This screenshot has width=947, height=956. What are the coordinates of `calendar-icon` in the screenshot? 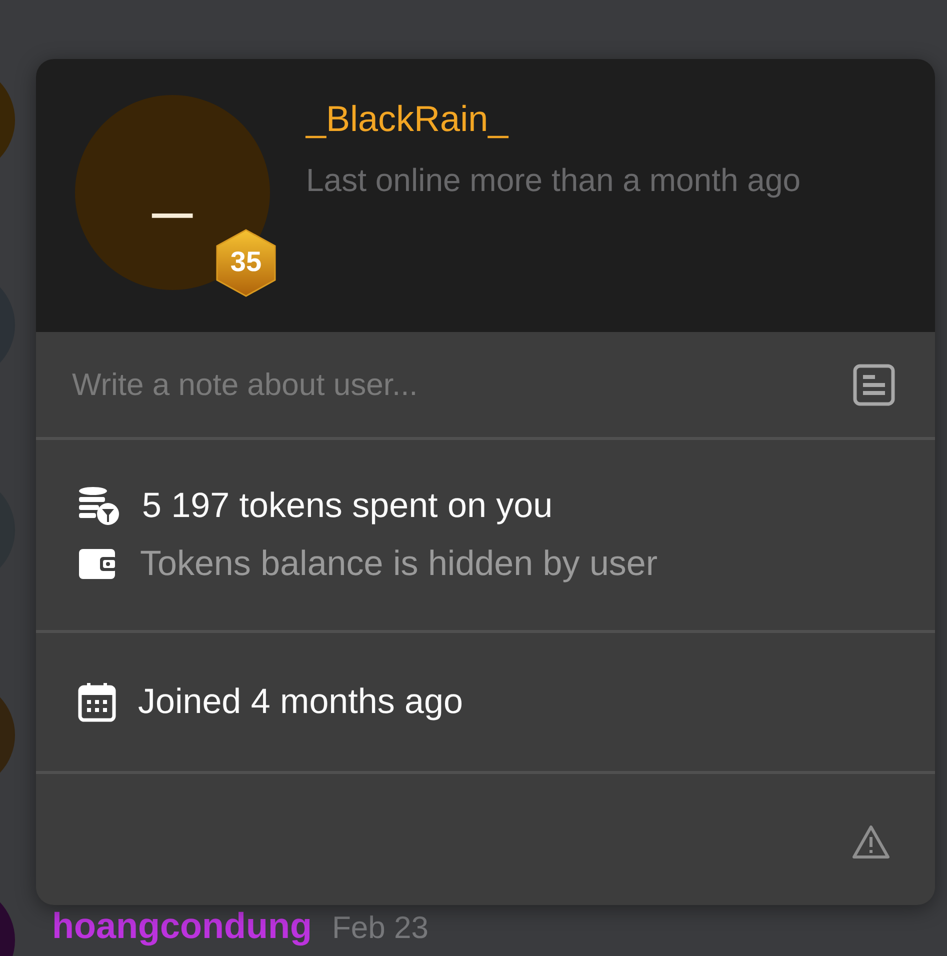 It's located at (97, 702).